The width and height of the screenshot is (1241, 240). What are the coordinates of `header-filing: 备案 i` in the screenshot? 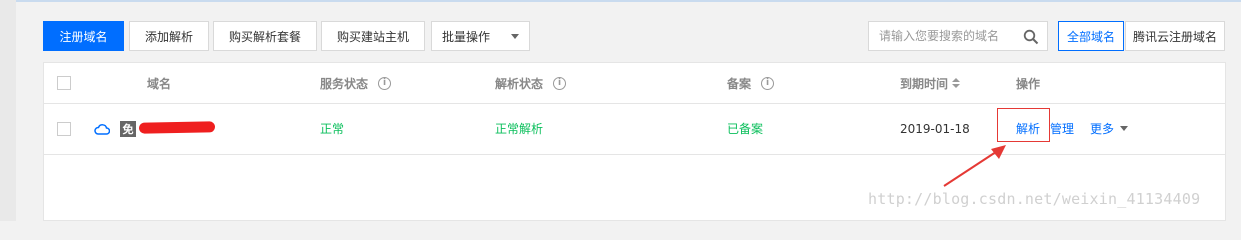 It's located at (751, 83).